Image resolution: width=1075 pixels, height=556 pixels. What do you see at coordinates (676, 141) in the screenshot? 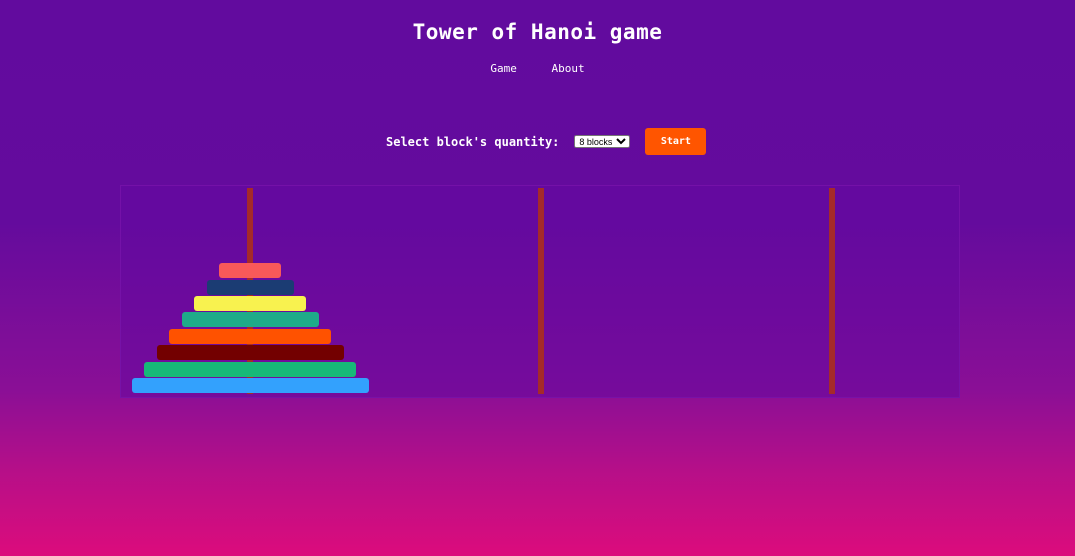
I see `start-button: Start` at bounding box center [676, 141].